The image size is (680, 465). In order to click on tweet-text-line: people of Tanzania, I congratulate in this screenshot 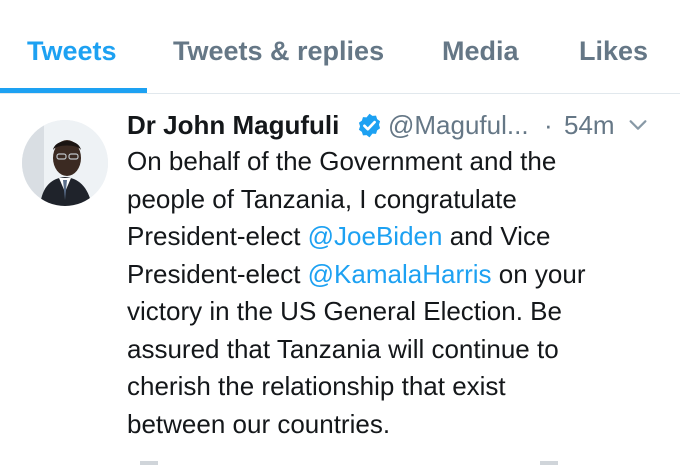, I will do `click(399, 200)`.